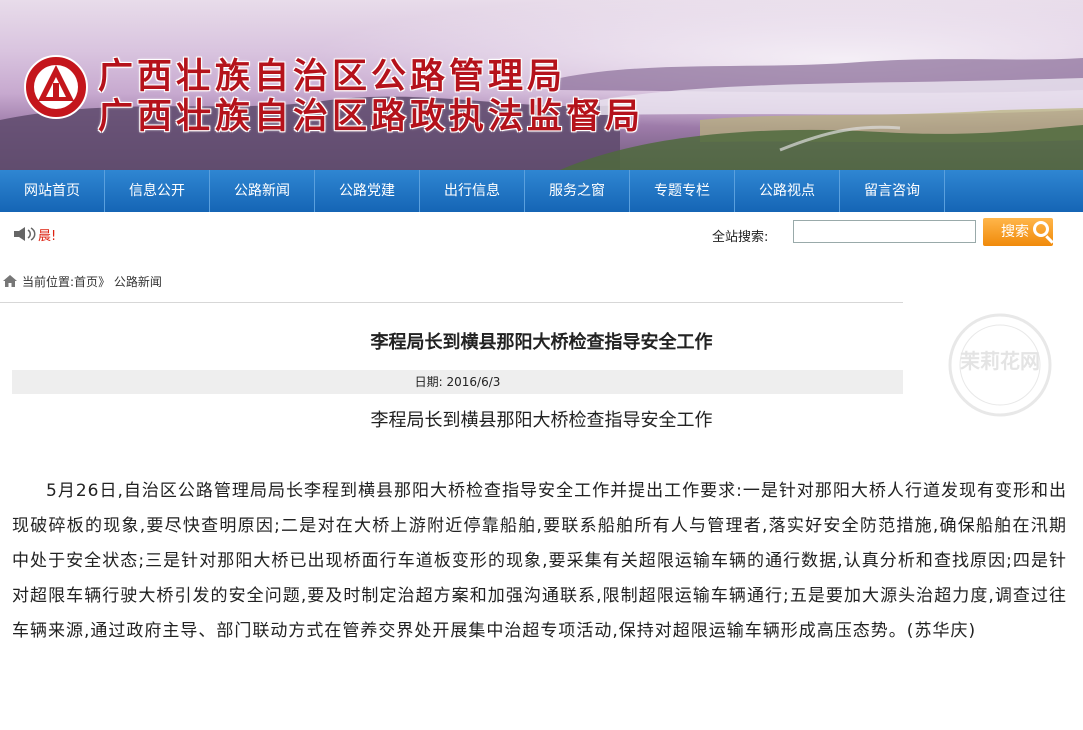 The width and height of the screenshot is (1083, 730). I want to click on highway-emblem-icon, so click(56, 87).